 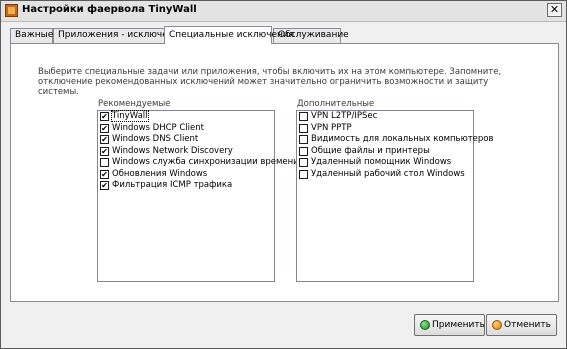 I want to click on apply-button: Применить, so click(x=449, y=325).